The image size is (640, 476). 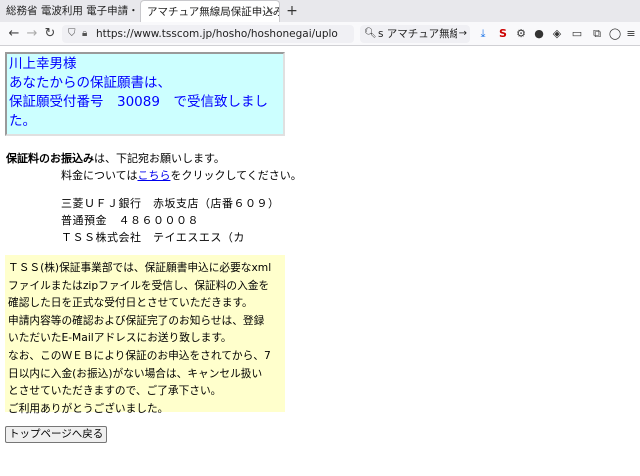 I want to click on bank-name: 三菱ＵＦＪ銀行 赤坂支店（店番６０９）, so click(x=170, y=203).